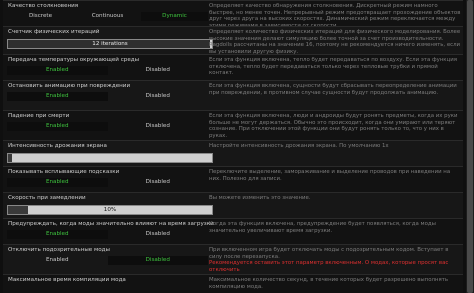 This screenshot has height=293, width=474. I want to click on setting-control: Скорость при замедлении 10%, so click(110, 205).